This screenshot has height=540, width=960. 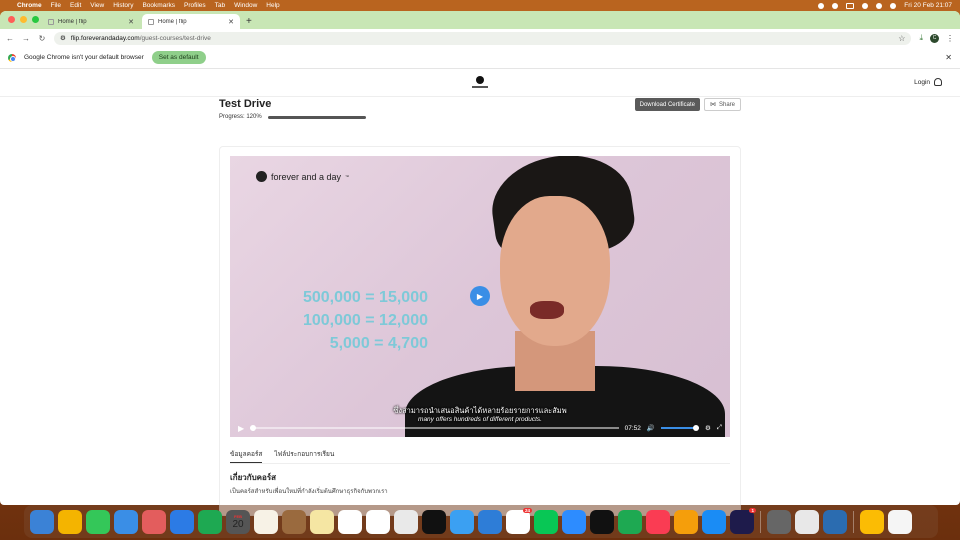 I want to click on download-icon: ⤓, so click(x=921, y=38).